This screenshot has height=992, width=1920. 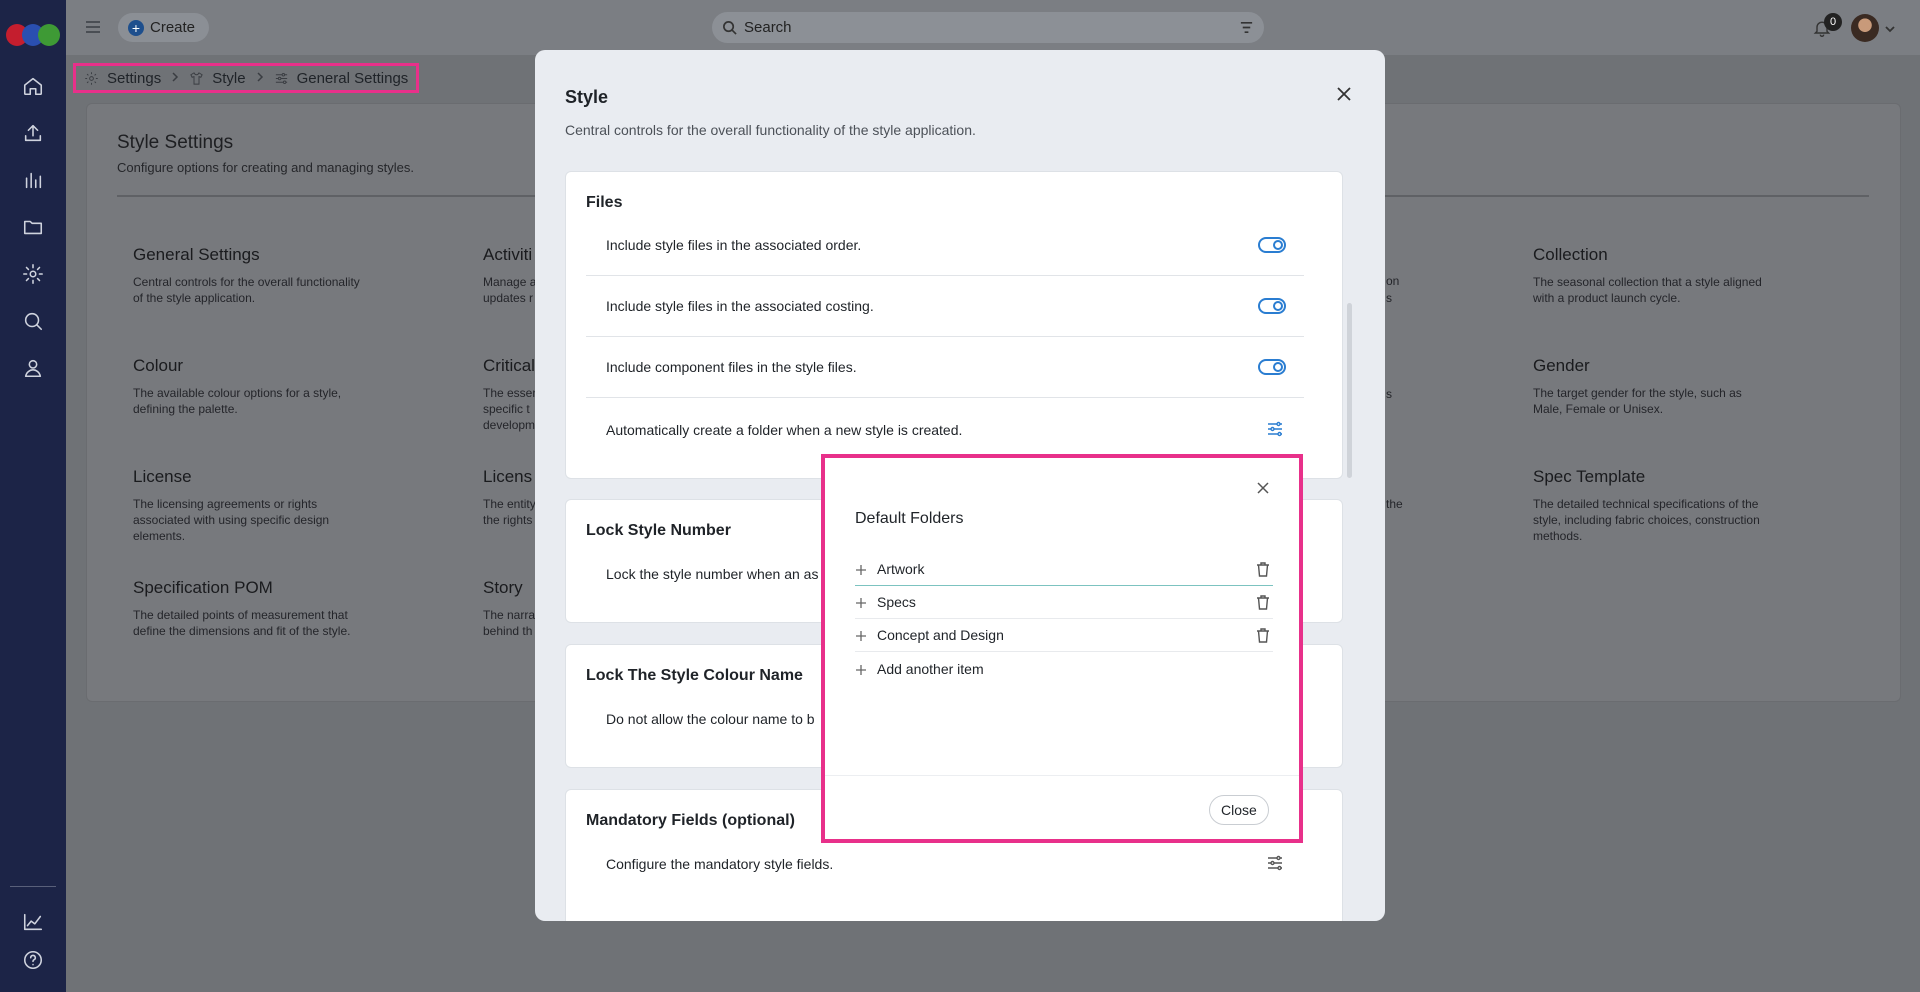 I want to click on filter-icon, so click(x=1246, y=27).